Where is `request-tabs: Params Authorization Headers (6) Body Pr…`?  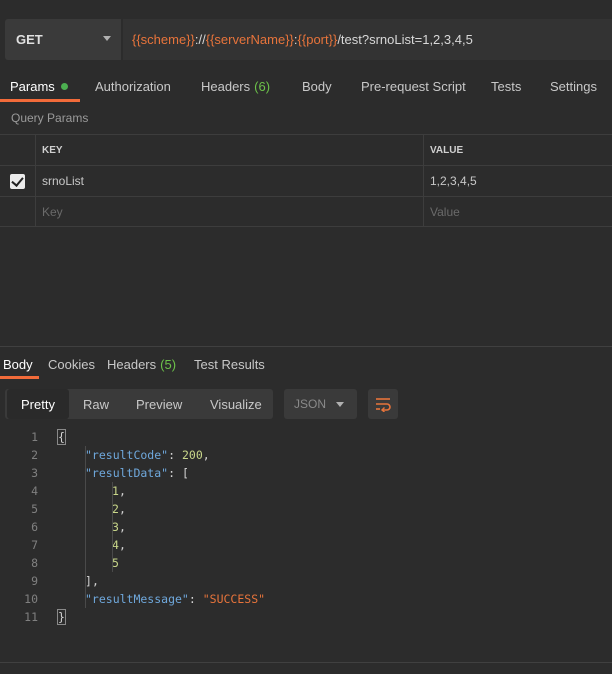 request-tabs: Params Authorization Headers (6) Body Pr… is located at coordinates (306, 86).